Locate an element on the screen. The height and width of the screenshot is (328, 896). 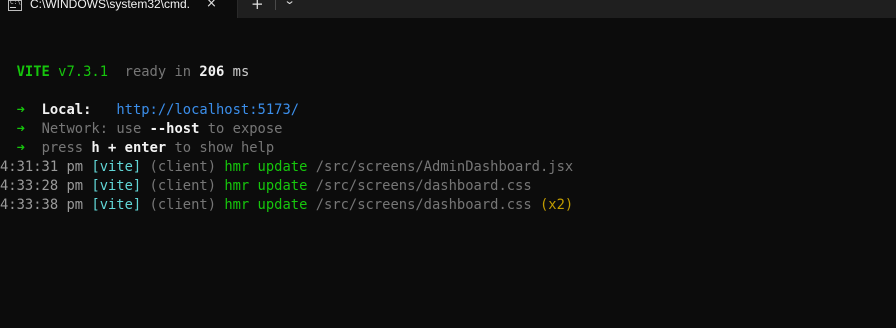
network-line: ➜ Network: use --host to expose is located at coordinates (141, 129).